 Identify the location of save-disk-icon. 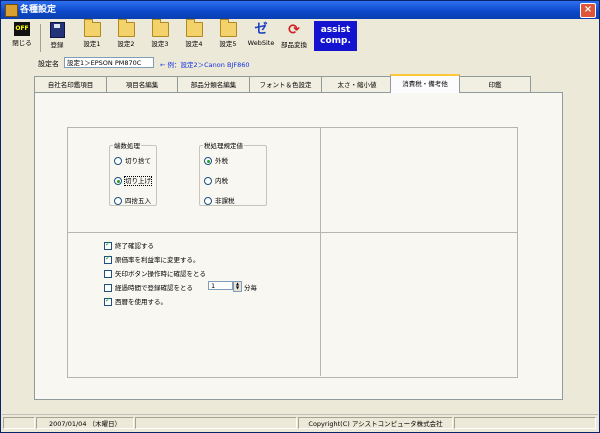
(57, 30).